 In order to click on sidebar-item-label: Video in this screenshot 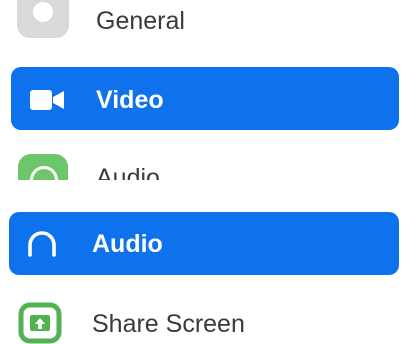, I will do `click(130, 100)`.